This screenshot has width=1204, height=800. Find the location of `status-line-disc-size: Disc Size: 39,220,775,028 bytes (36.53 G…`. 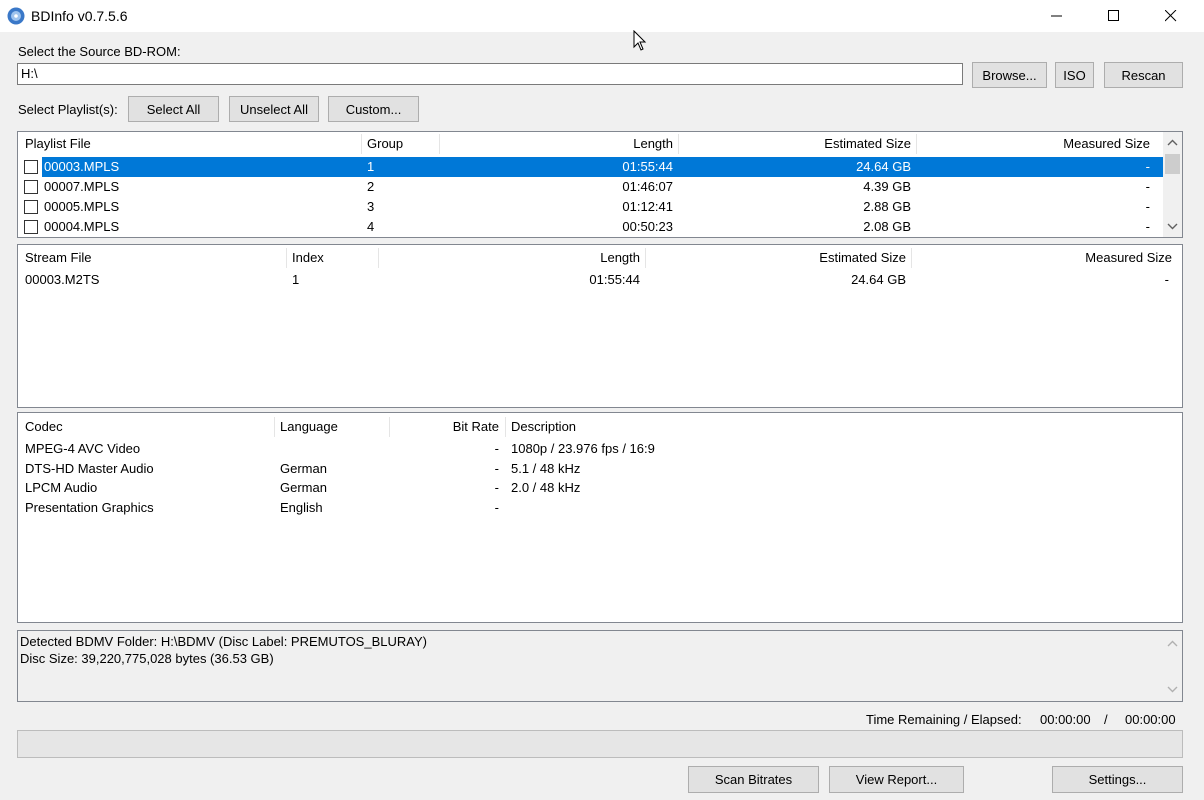

status-line-disc-size: Disc Size: 39,220,775,028 bytes (36.53 G… is located at coordinates (147, 658).